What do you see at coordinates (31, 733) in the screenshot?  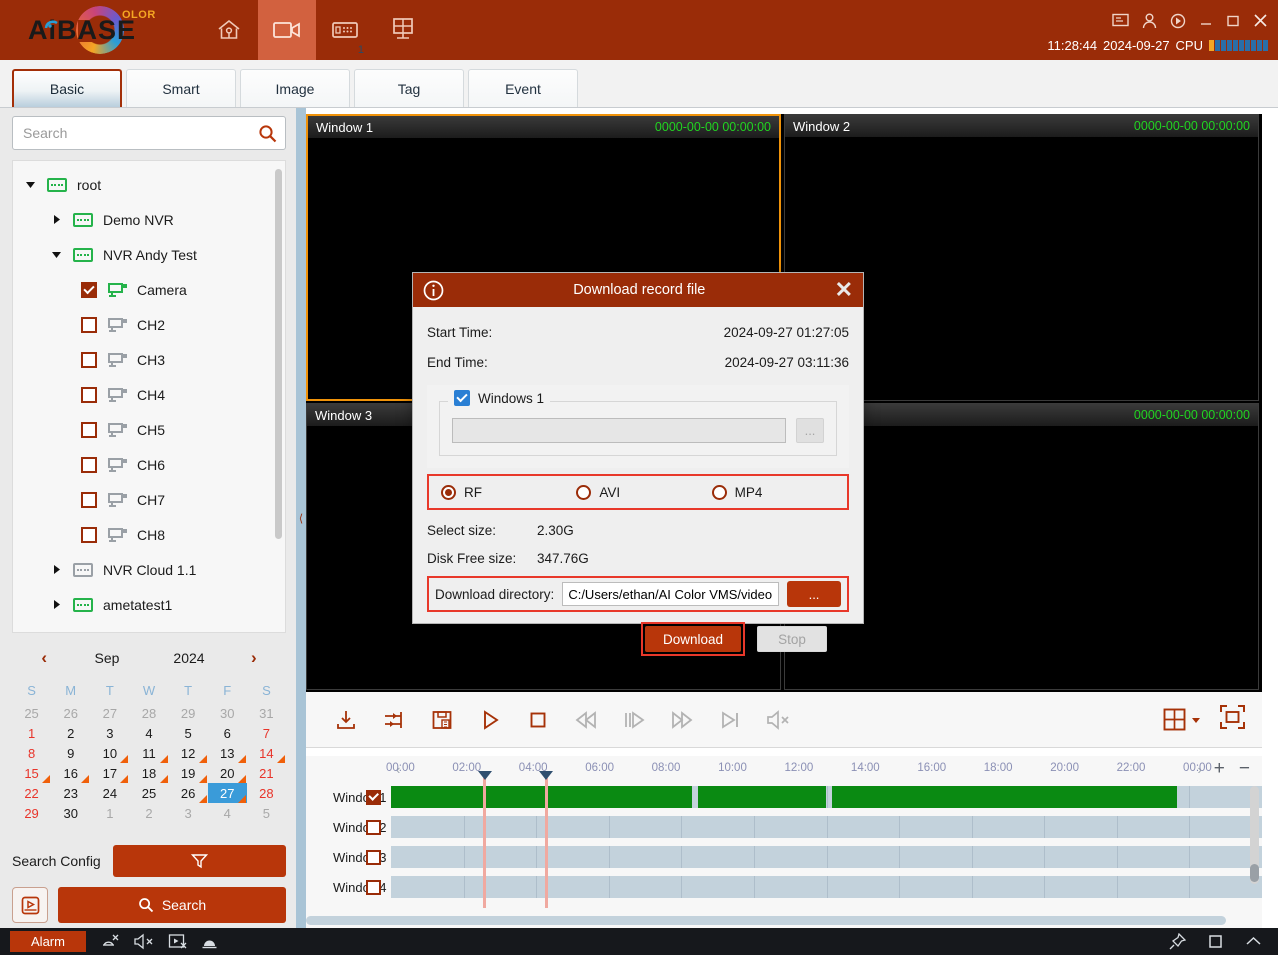 I see `calendar-day: 1` at bounding box center [31, 733].